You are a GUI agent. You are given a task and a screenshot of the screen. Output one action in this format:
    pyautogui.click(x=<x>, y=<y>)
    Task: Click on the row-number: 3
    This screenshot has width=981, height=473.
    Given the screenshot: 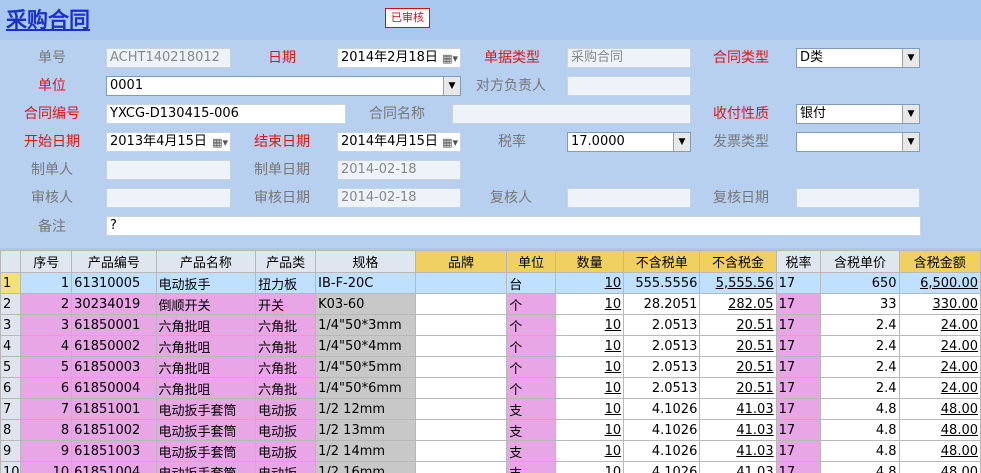 What is the action you would take?
    pyautogui.click(x=11, y=325)
    